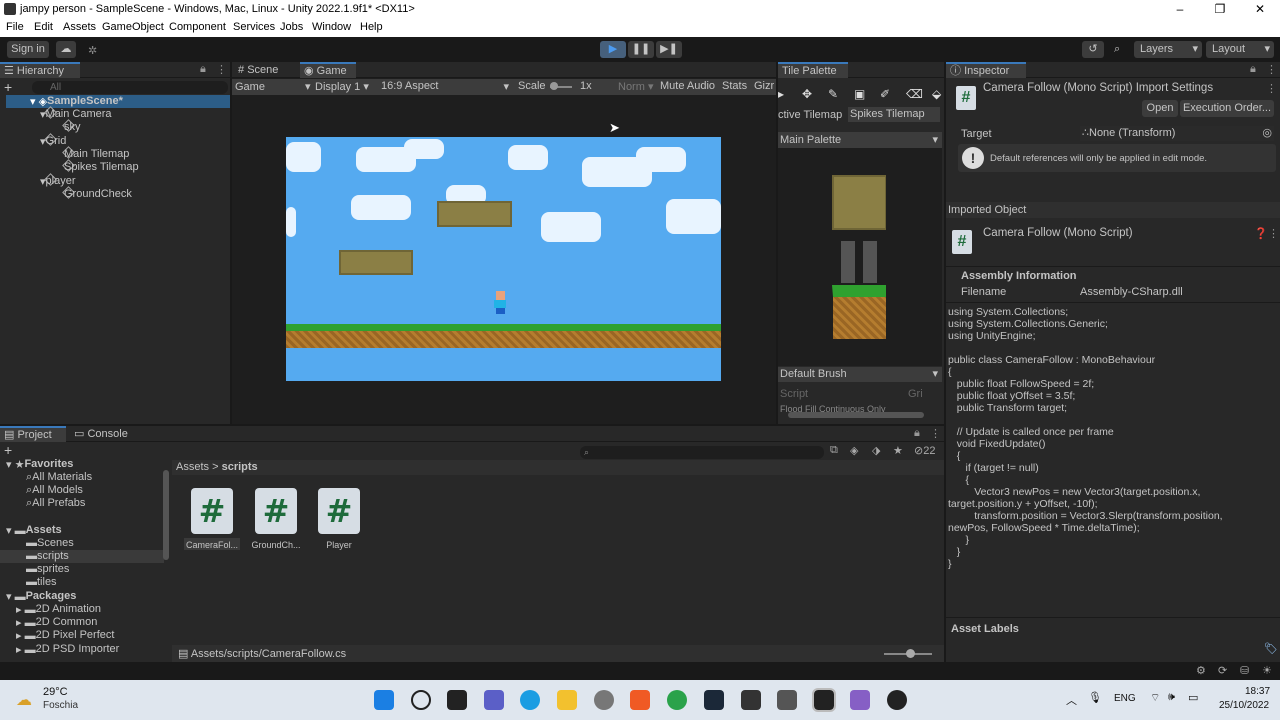  Describe the element at coordinates (1271, 648) in the screenshot. I see `tag-icon: 🏷︎` at that location.